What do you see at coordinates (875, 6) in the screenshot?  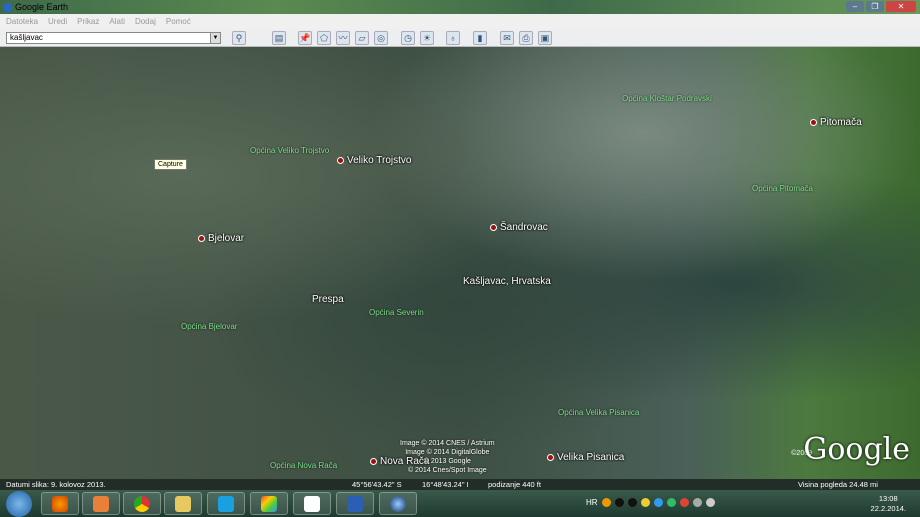 I see `maximize-button: ❐` at bounding box center [875, 6].